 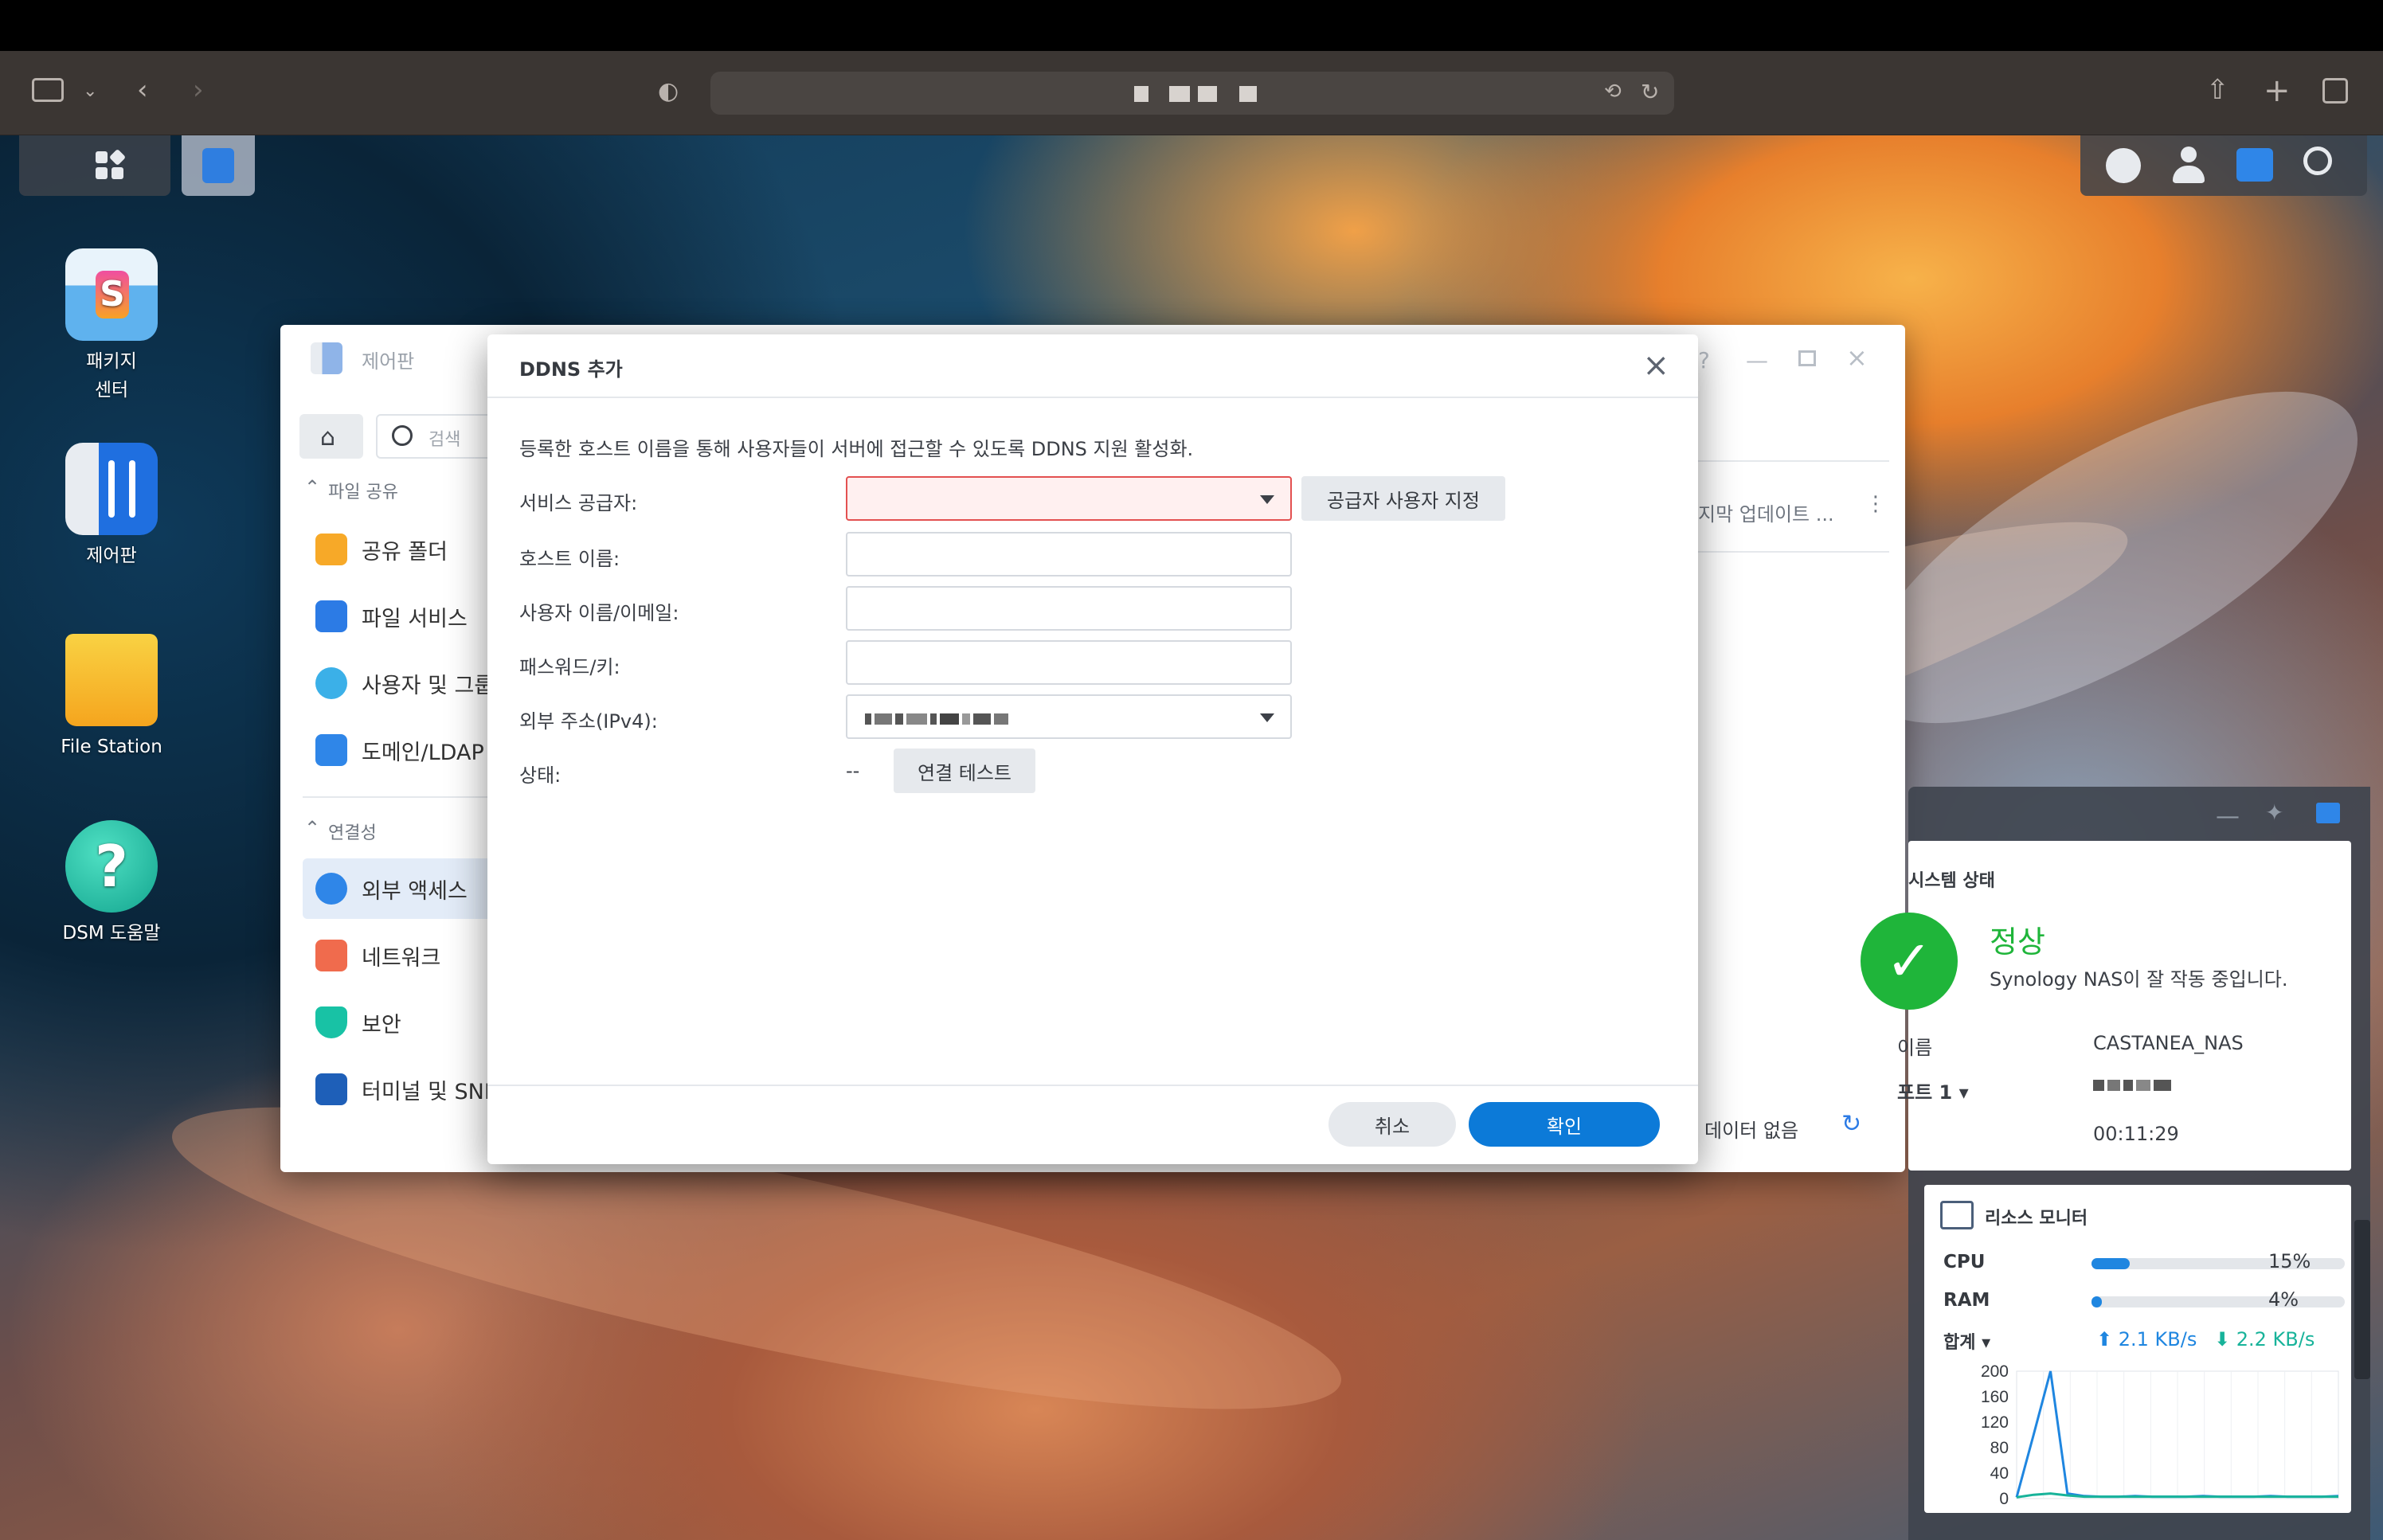 I want to click on sidebar-icon, so click(x=48, y=90).